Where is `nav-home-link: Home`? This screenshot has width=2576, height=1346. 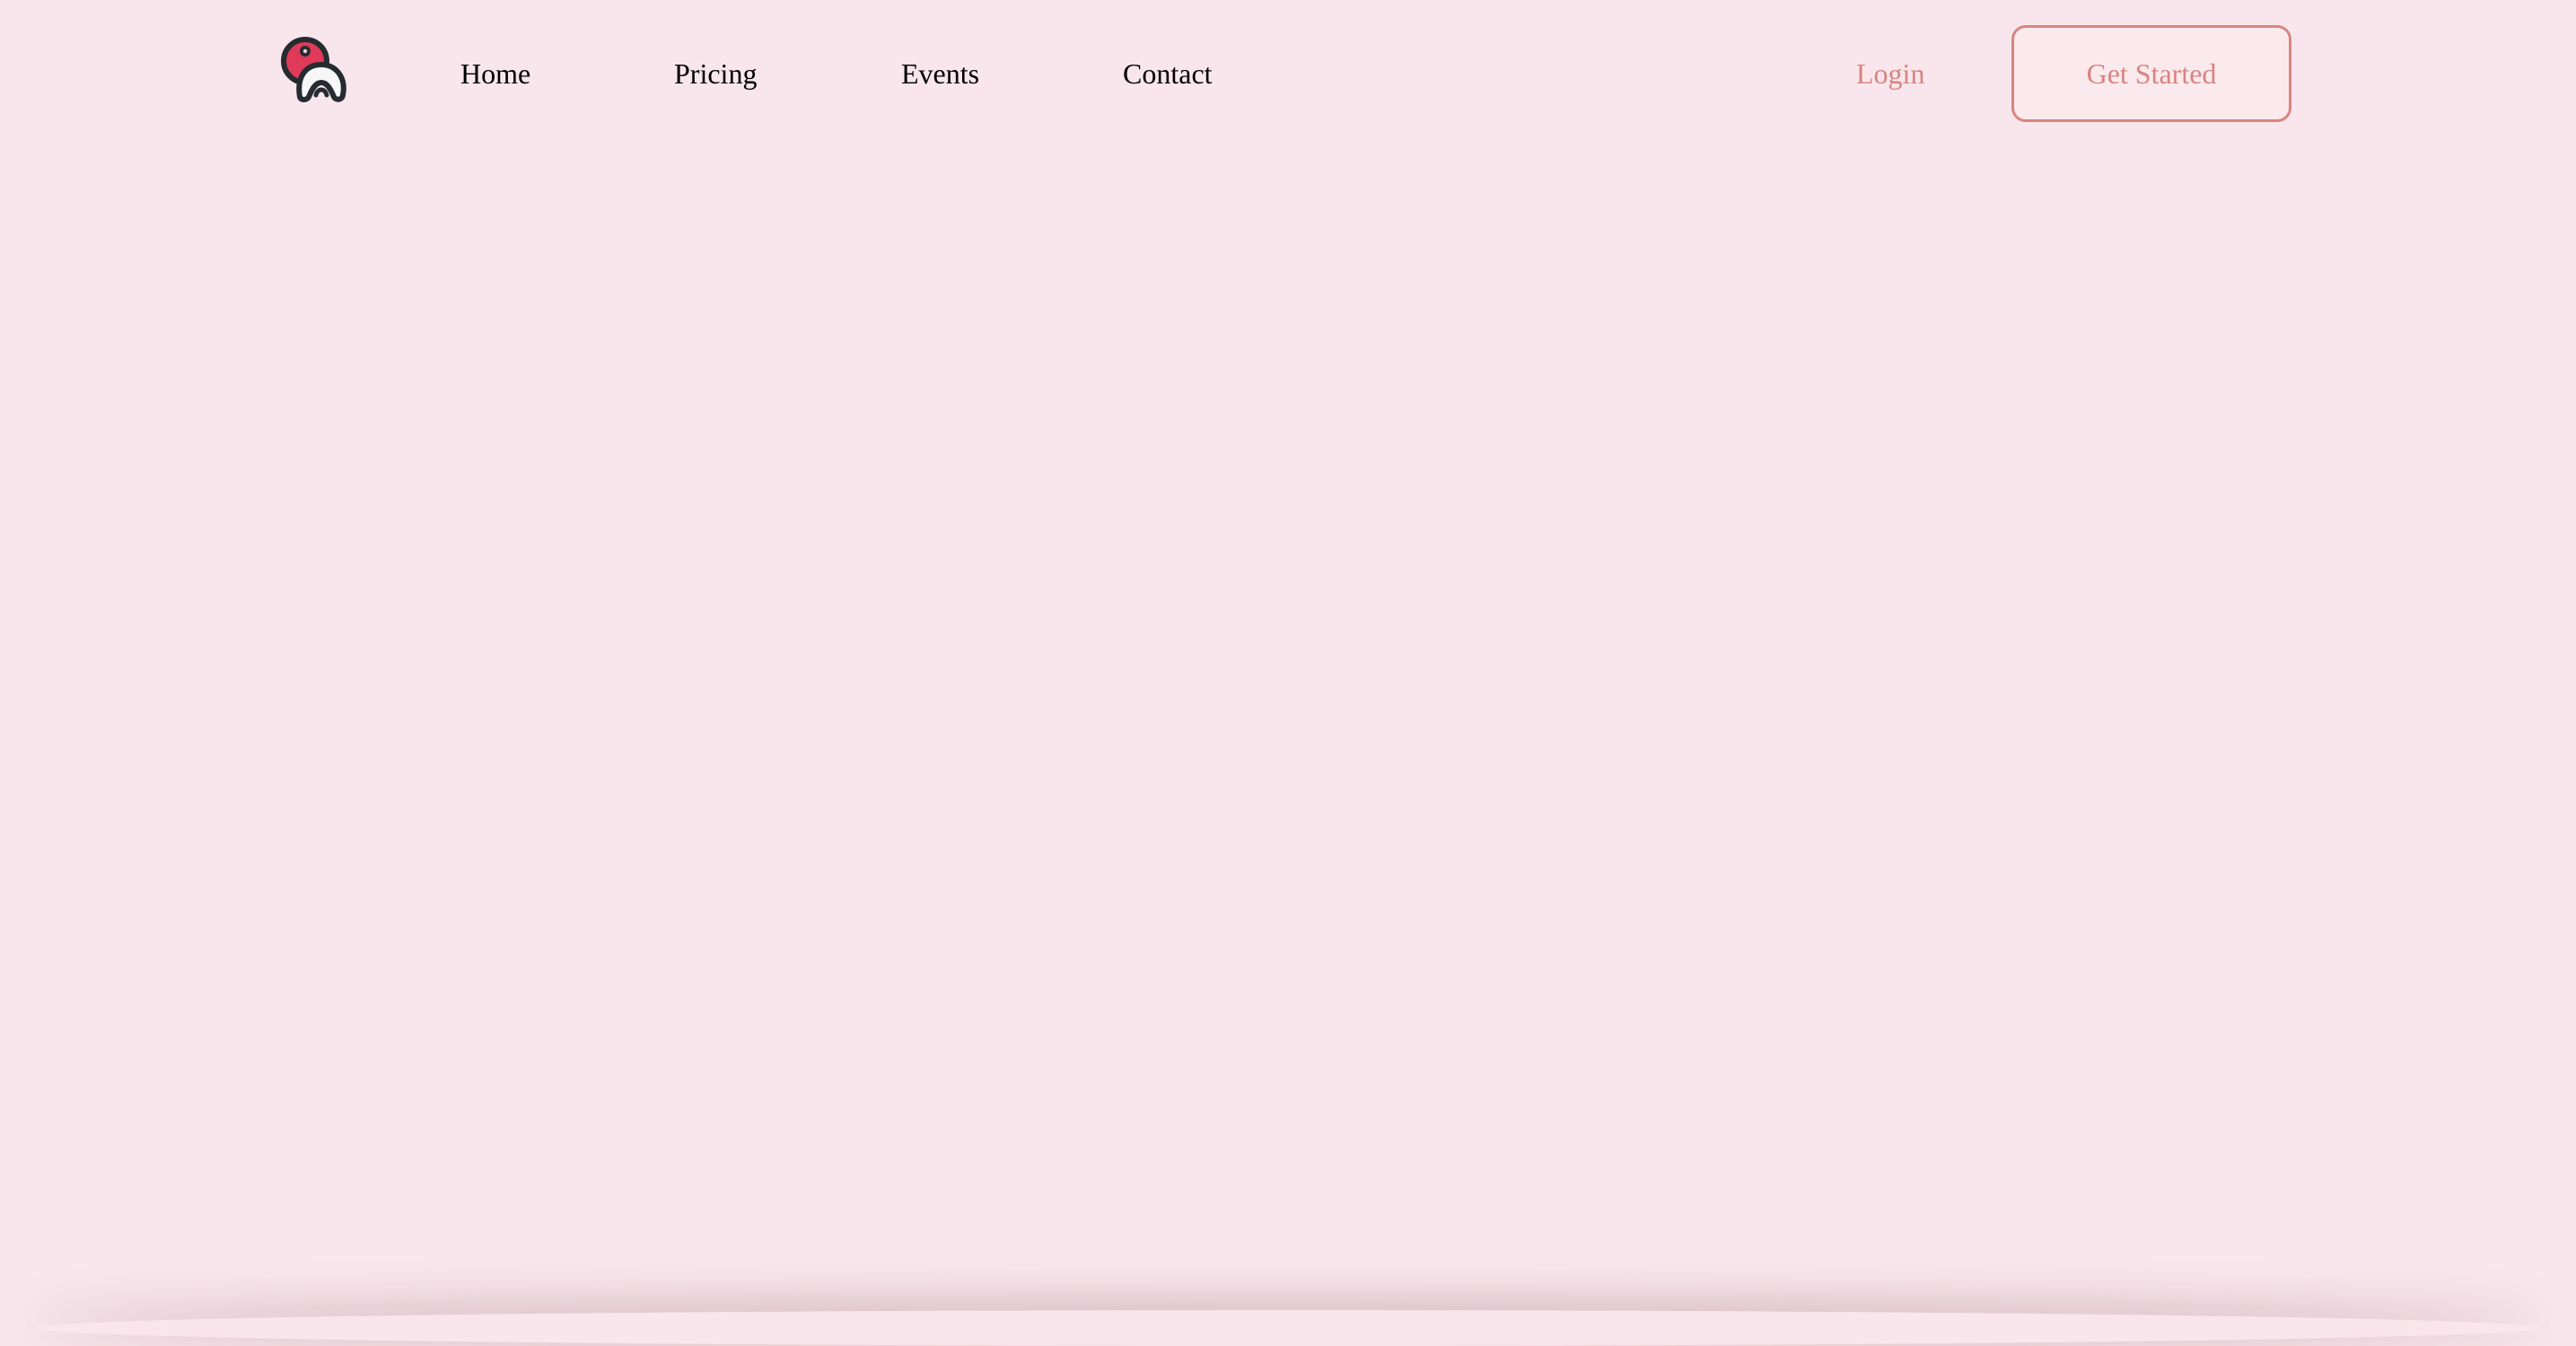
nav-home-link: Home is located at coordinates (495, 73).